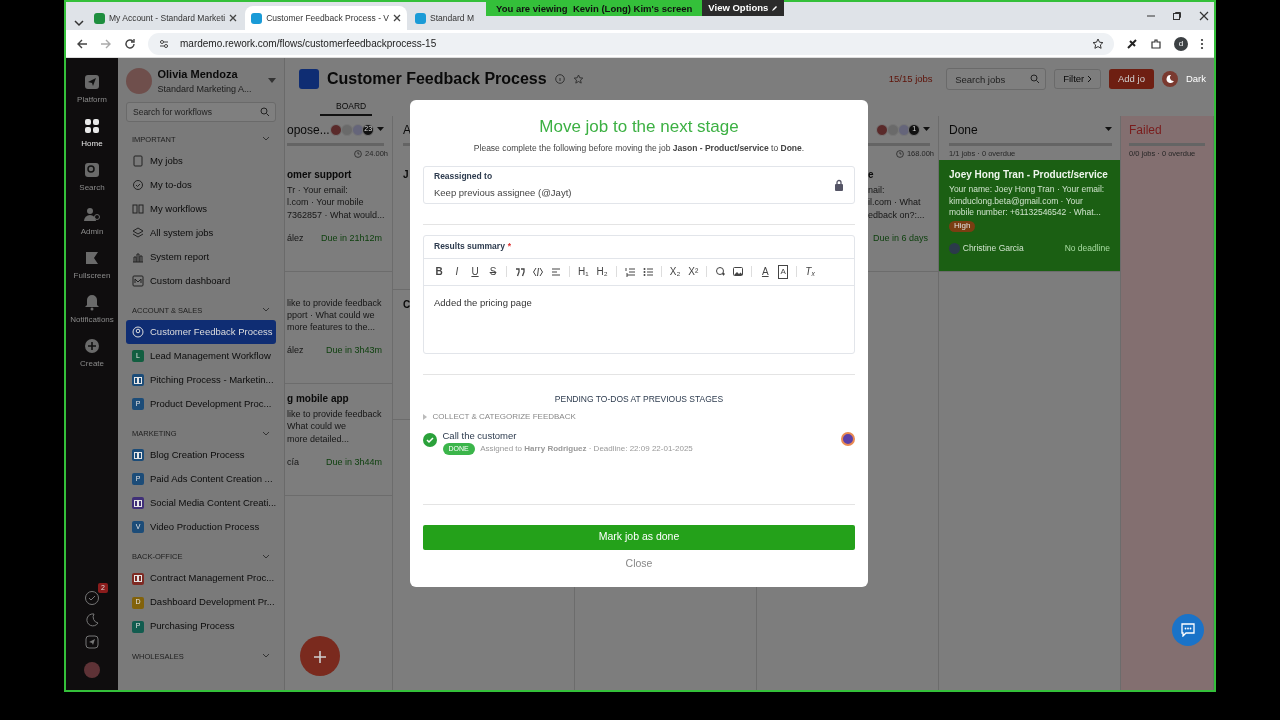 The height and width of the screenshot is (720, 1280). What do you see at coordinates (358, 154) in the screenshot?
I see `clock-icon` at bounding box center [358, 154].